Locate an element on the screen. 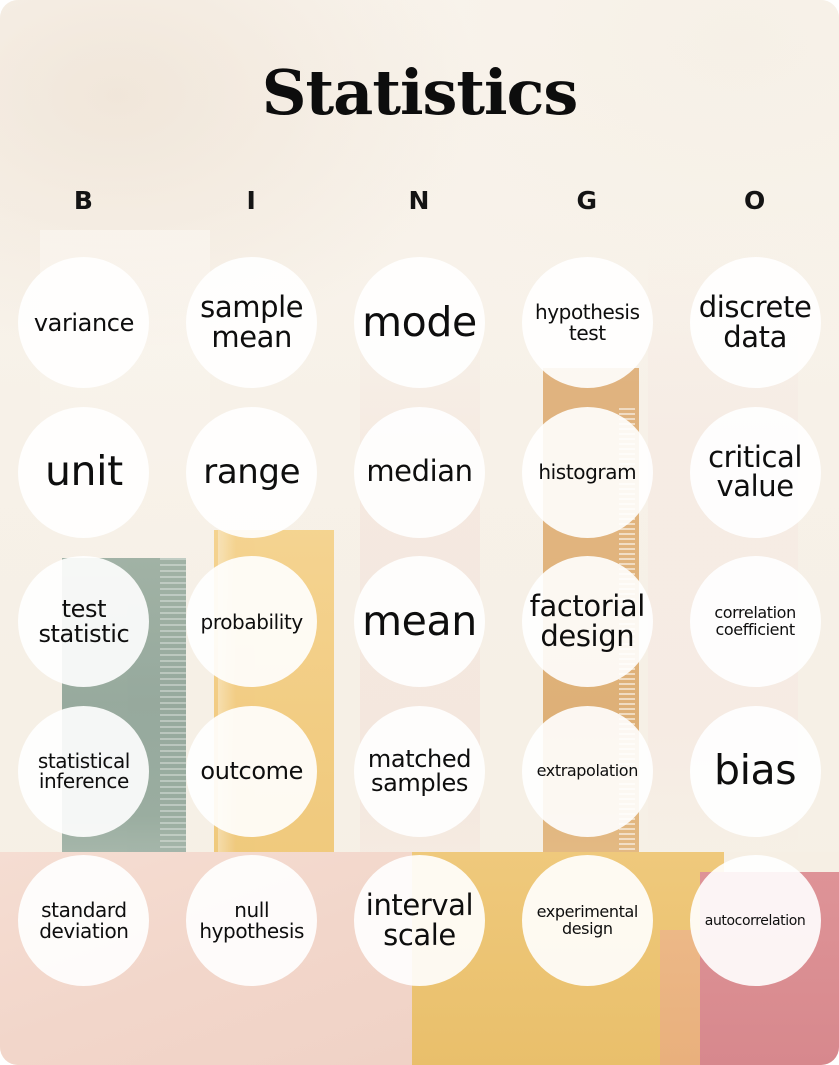 The width and height of the screenshot is (839, 1065). bingo-cell-label: bias is located at coordinates (755, 770).